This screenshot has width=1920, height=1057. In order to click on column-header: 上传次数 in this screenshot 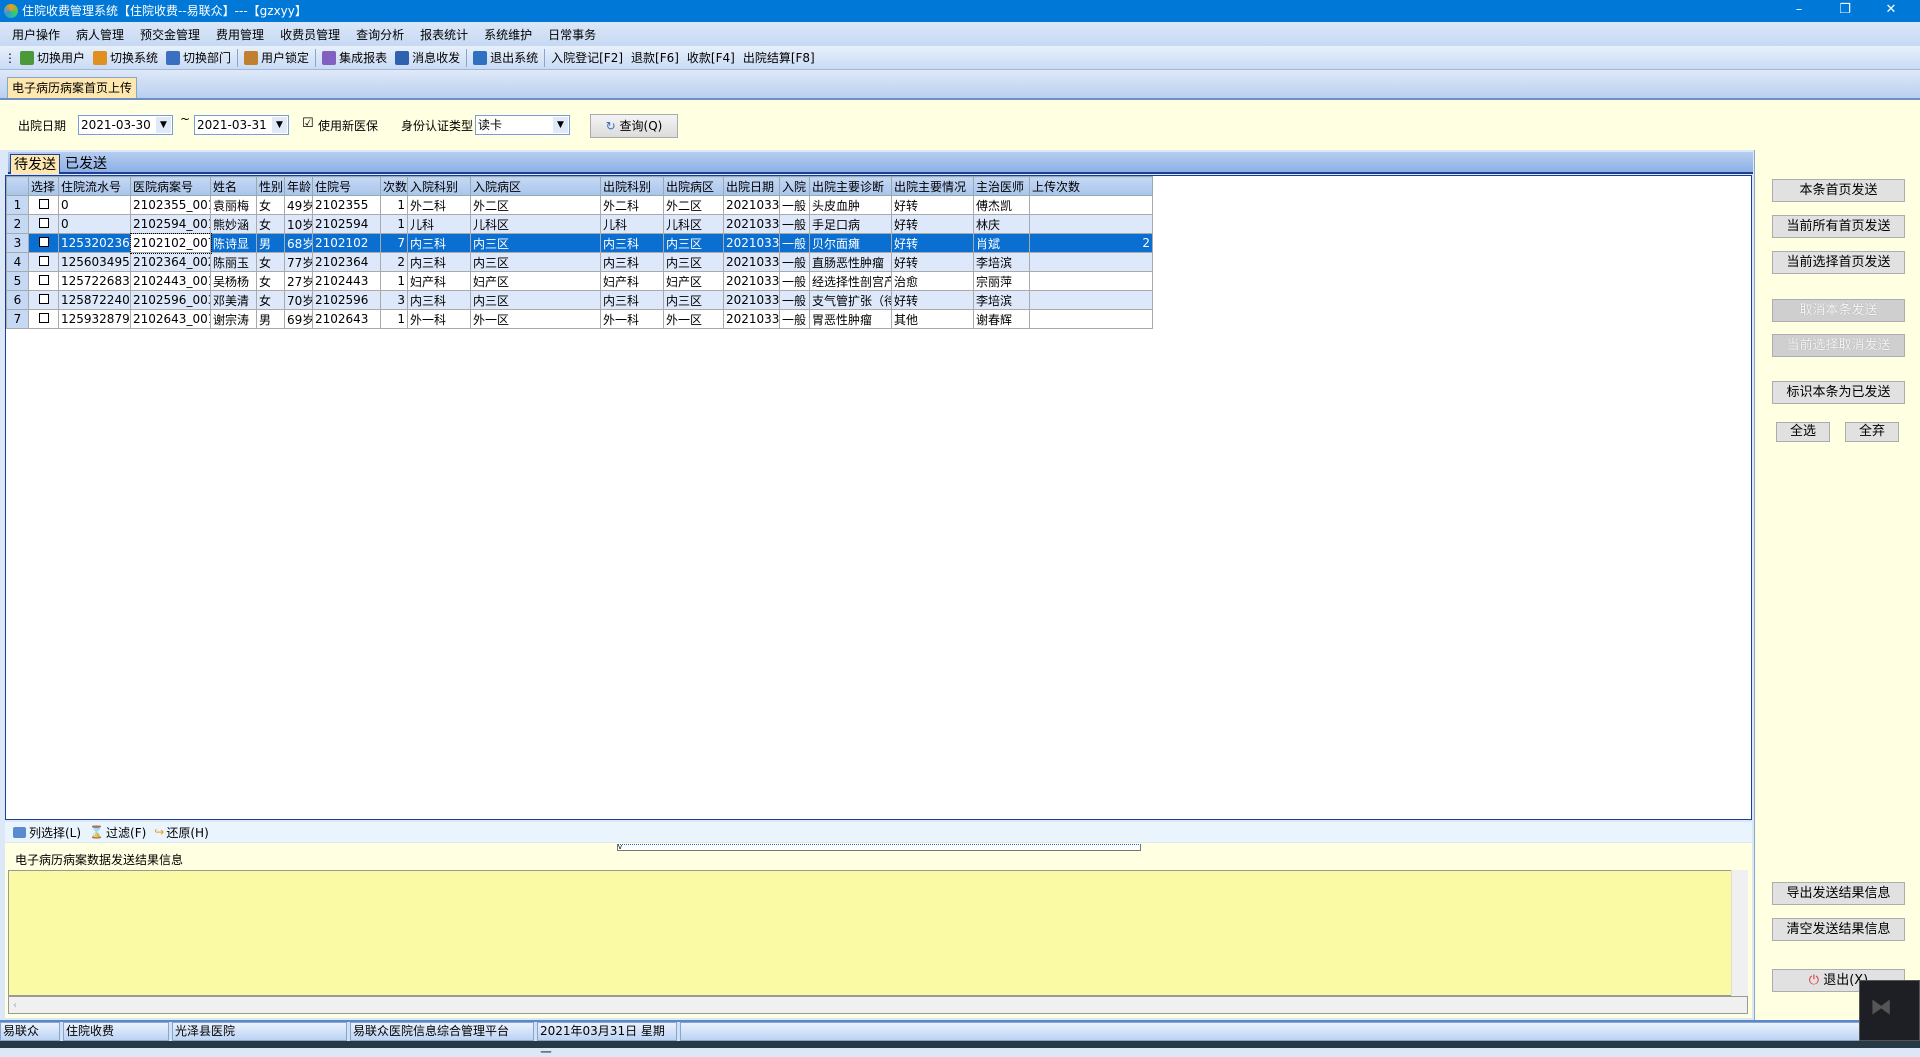, I will do `click(1091, 186)`.